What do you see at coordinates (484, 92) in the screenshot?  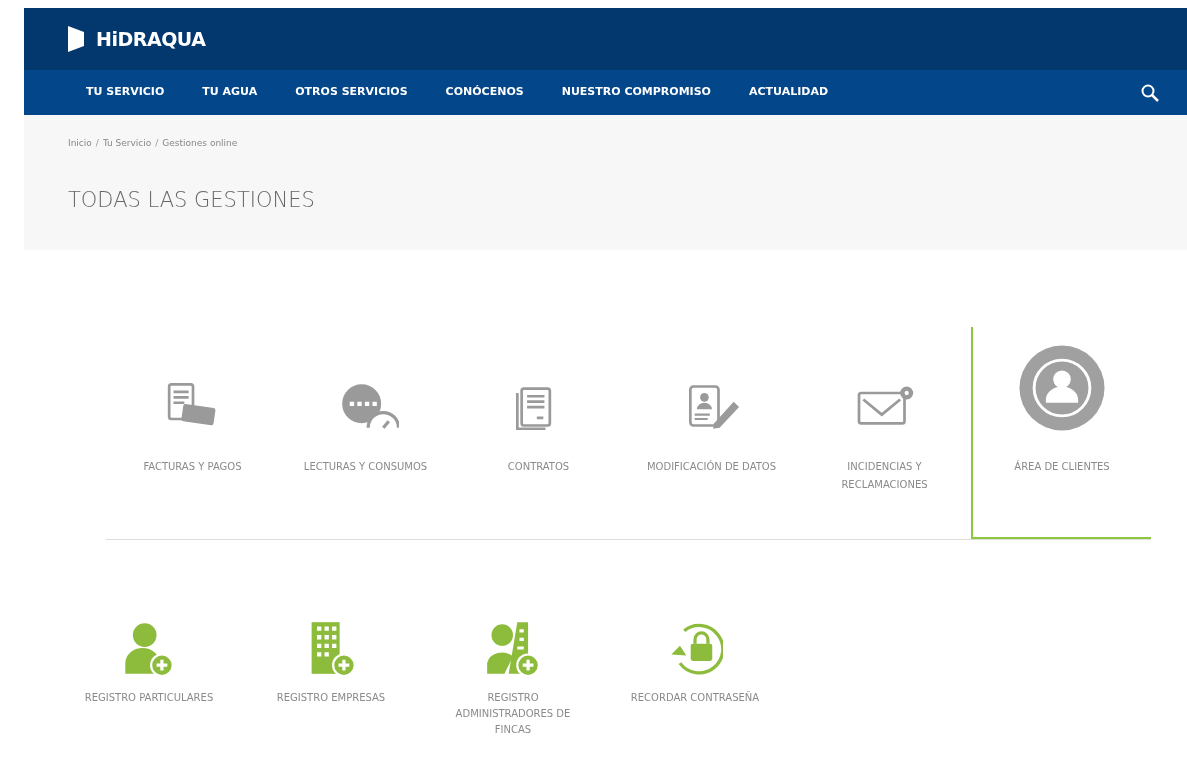 I see `nav-link: CONÓCENOS` at bounding box center [484, 92].